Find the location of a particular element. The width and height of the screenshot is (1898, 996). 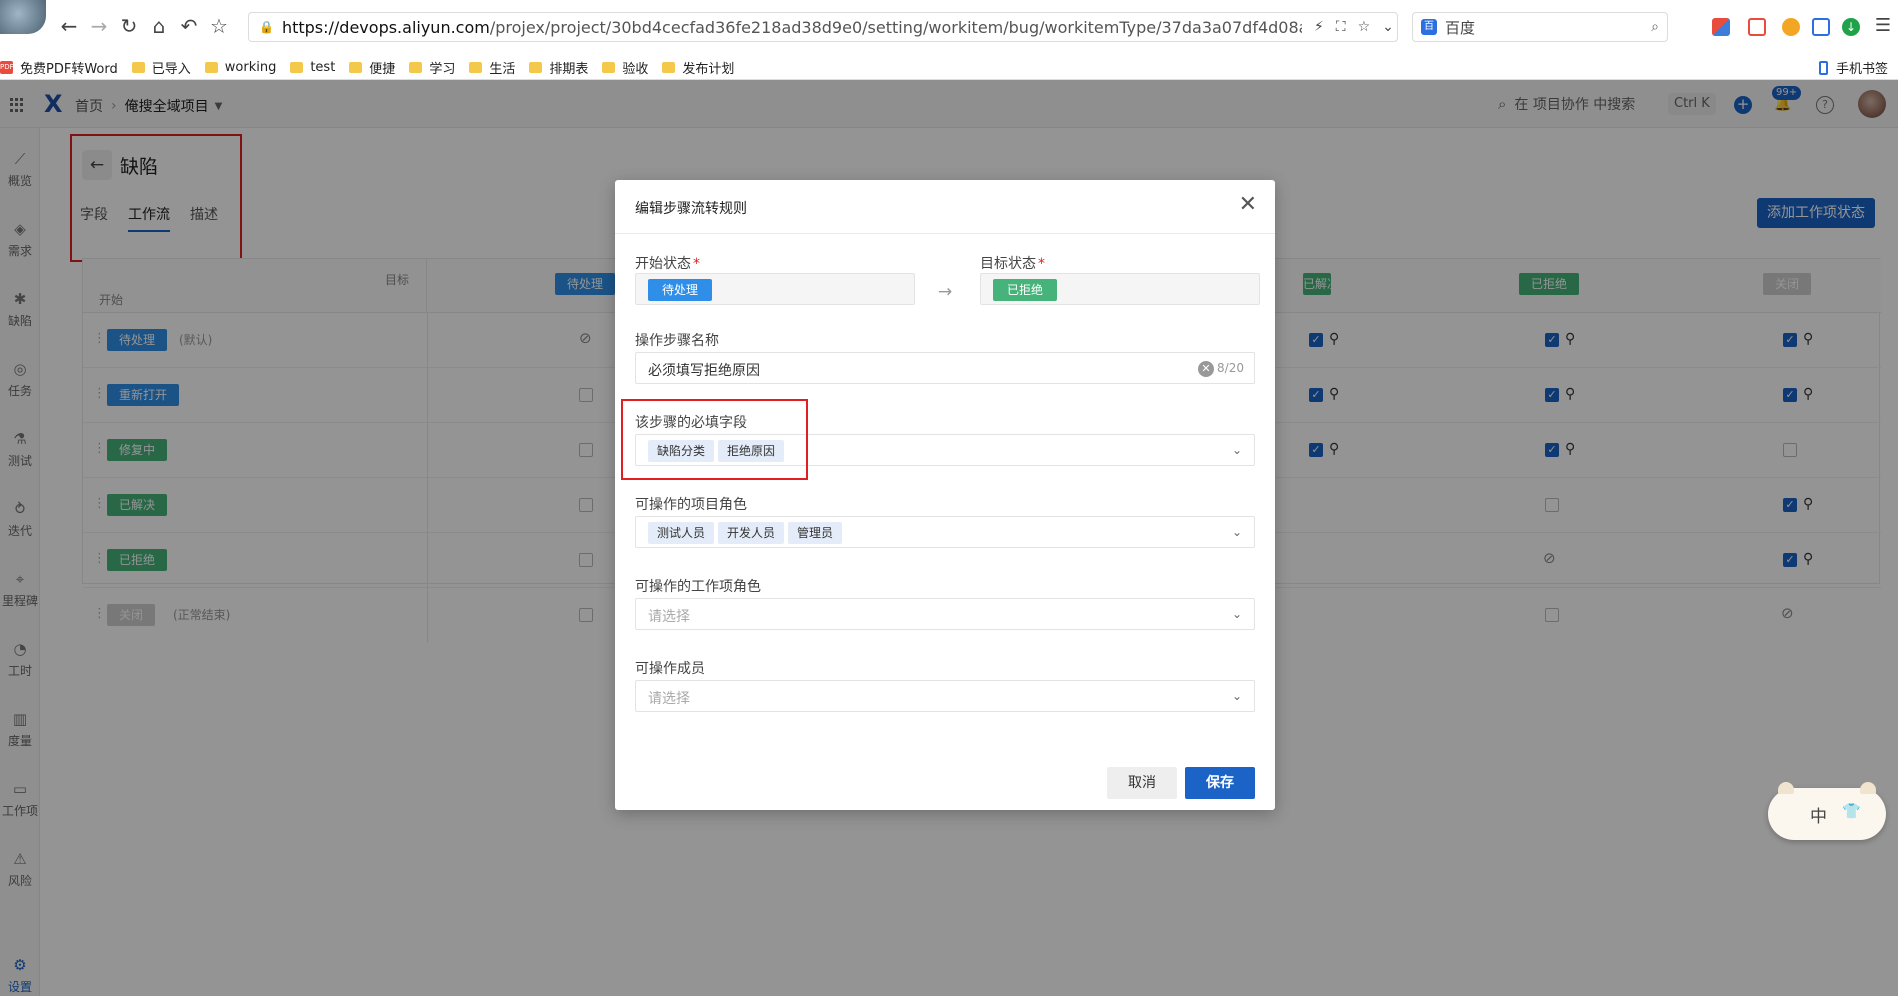

apps-extension-icon is located at coordinates (1721, 27).